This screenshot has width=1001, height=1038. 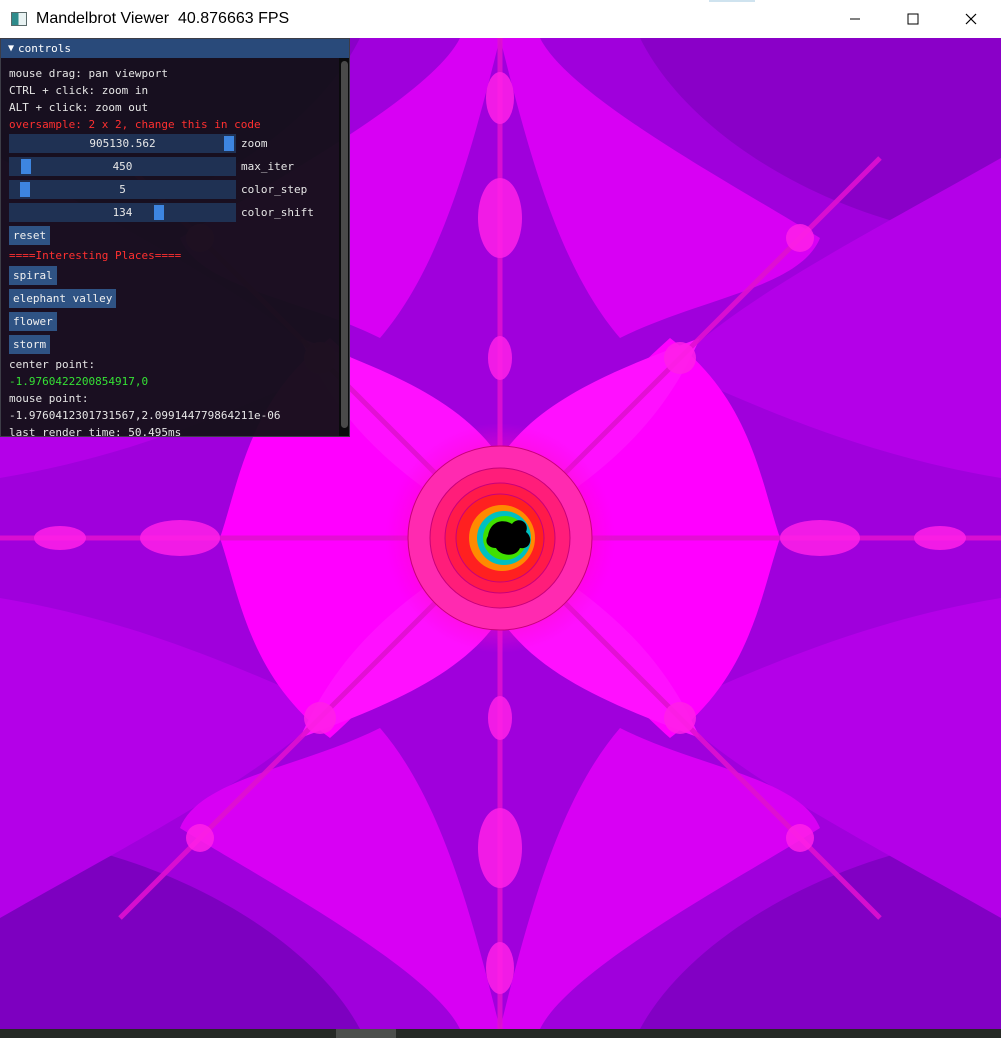 I want to click on maximize-icon, so click(x=913, y=19).